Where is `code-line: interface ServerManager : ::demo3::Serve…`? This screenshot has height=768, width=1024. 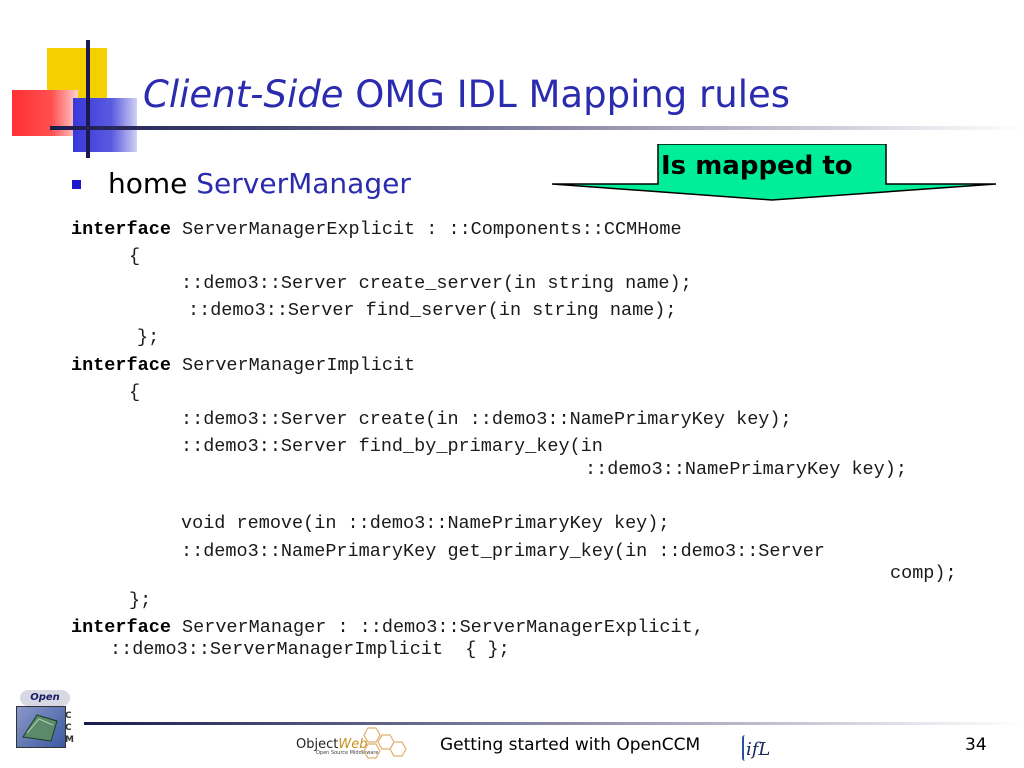 code-line: interface ServerManager : ::demo3::Serve… is located at coordinates (387, 628).